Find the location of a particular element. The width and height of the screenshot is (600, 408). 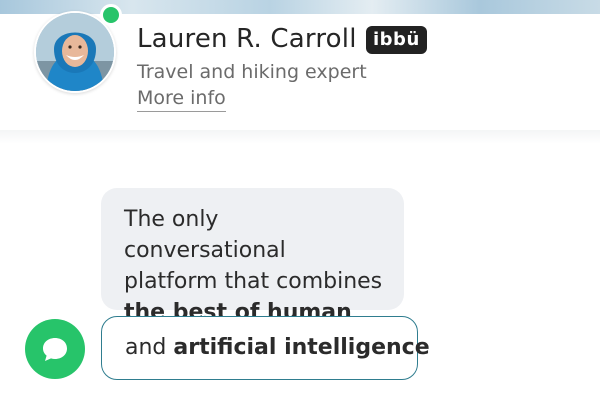

chat-bot-avatar is located at coordinates (55, 349).